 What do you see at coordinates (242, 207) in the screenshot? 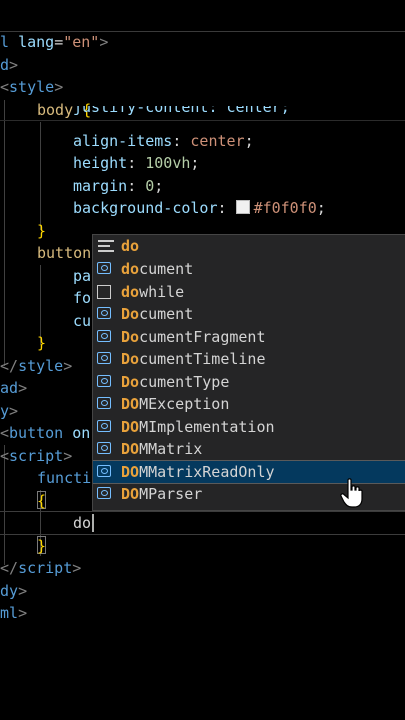
I see `color-swatch-icon` at bounding box center [242, 207].